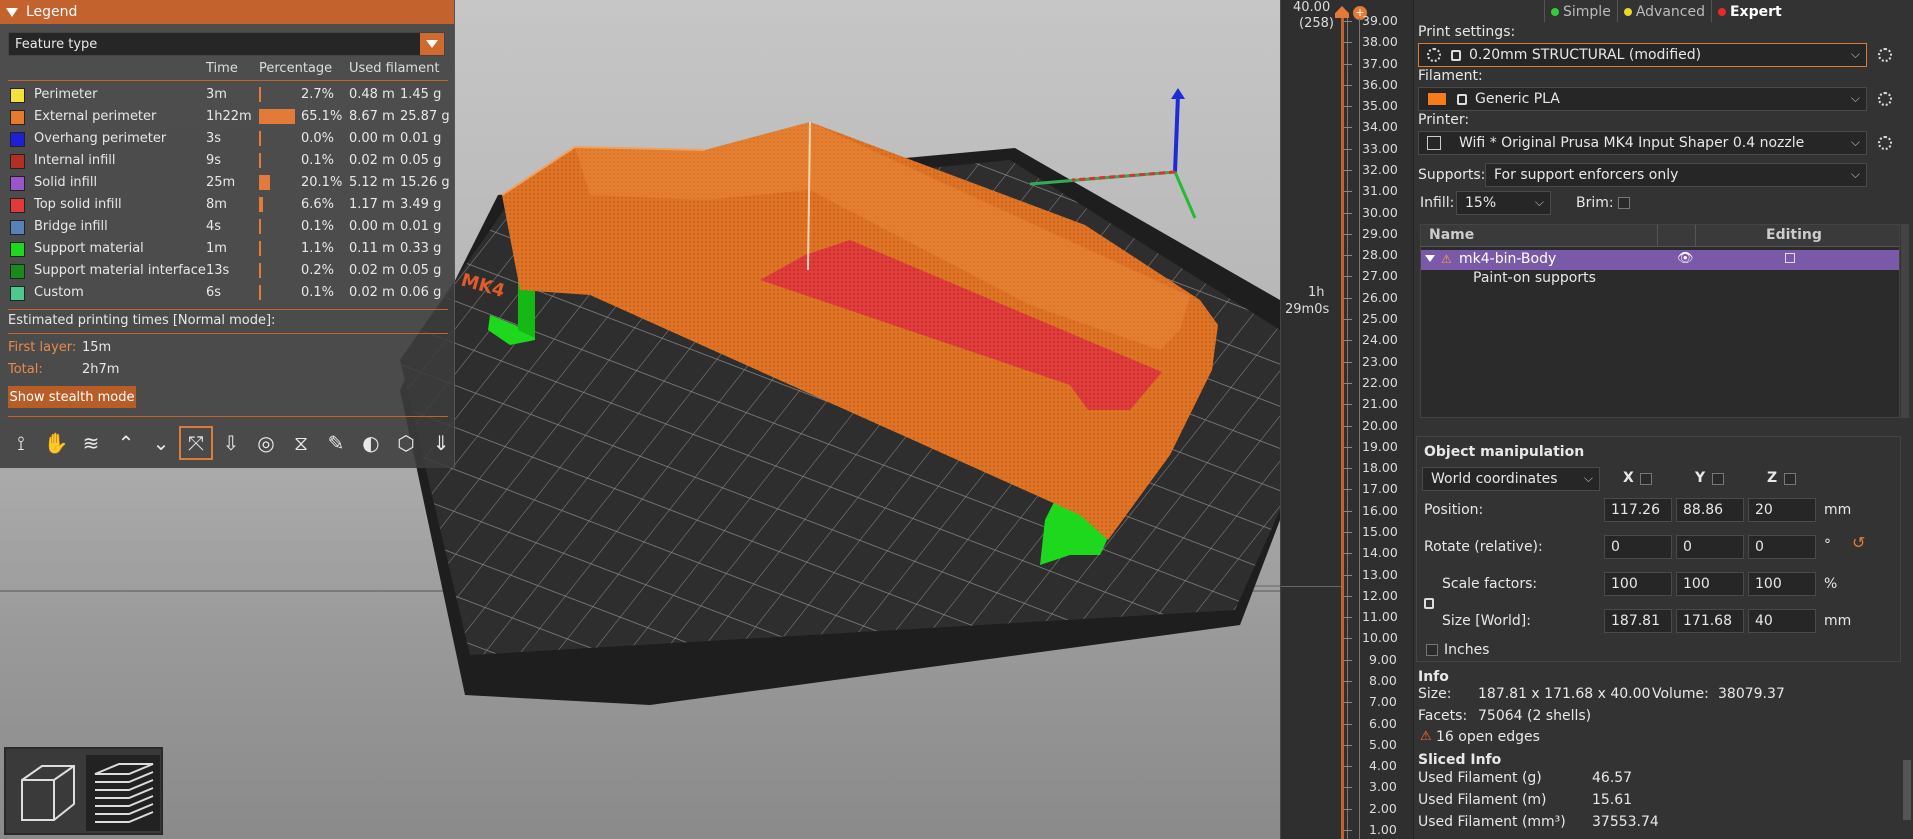 The image size is (1913, 839). What do you see at coordinates (1663, 11) in the screenshot?
I see `mode-advanced: Advanced` at bounding box center [1663, 11].